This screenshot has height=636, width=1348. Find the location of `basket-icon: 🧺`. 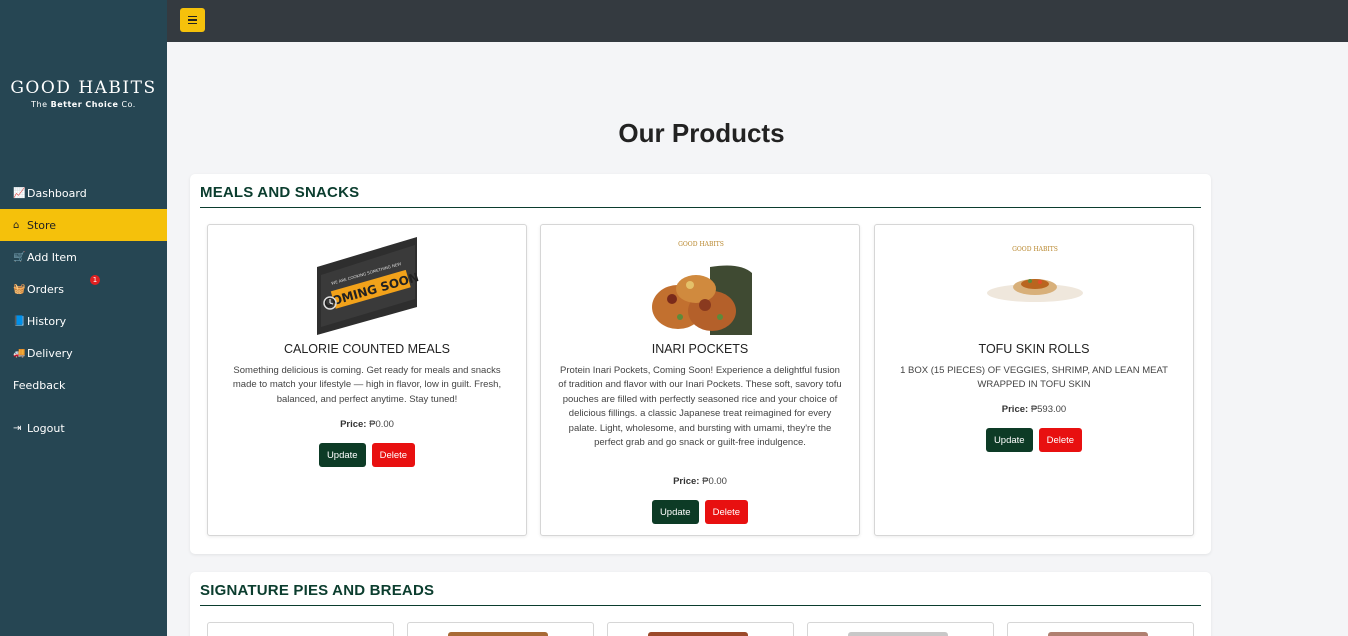

basket-icon: 🧺 is located at coordinates (19, 289).